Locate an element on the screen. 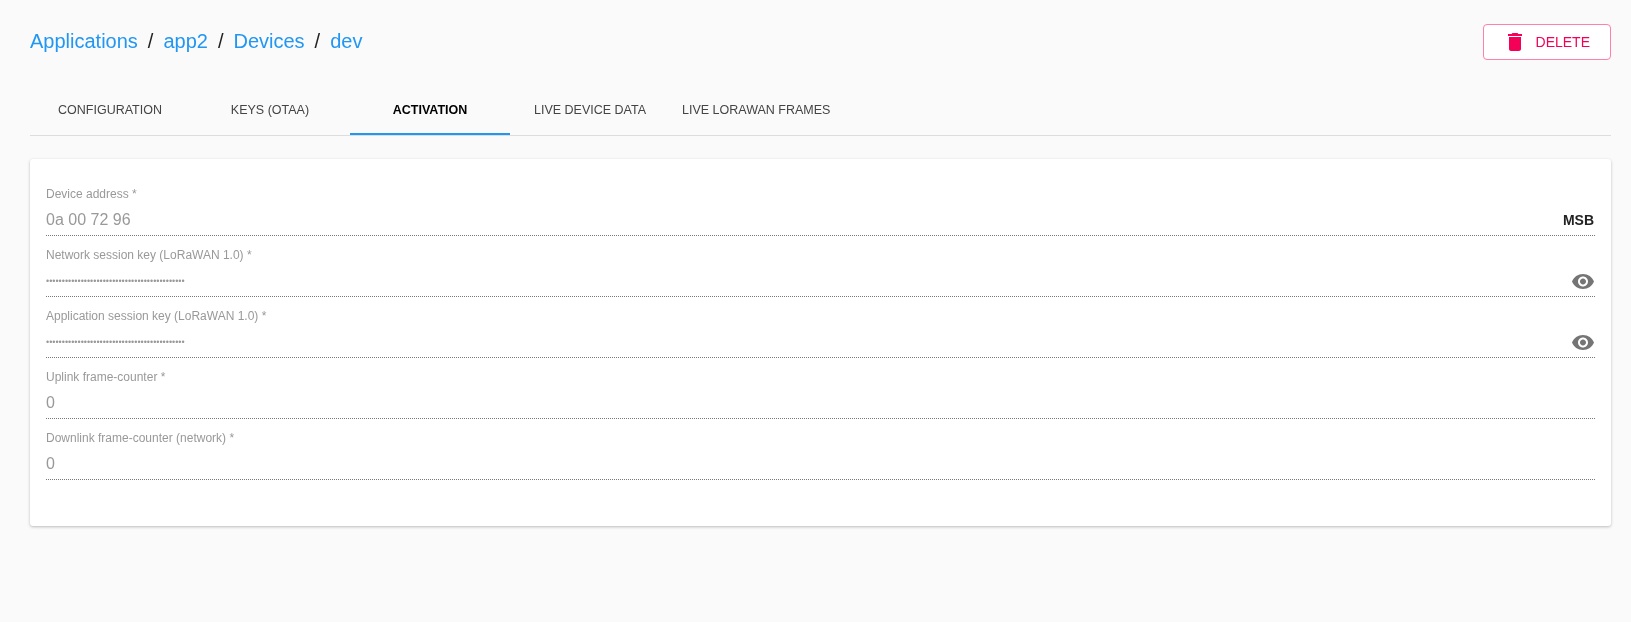 Image resolution: width=1631 pixels, height=622 pixels. field-label: Application session key (LoRaWAN 1.0) * is located at coordinates (156, 316).